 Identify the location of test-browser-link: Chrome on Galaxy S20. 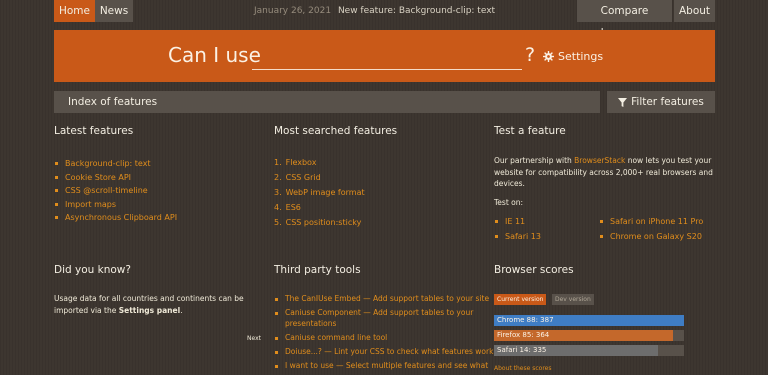
(656, 236).